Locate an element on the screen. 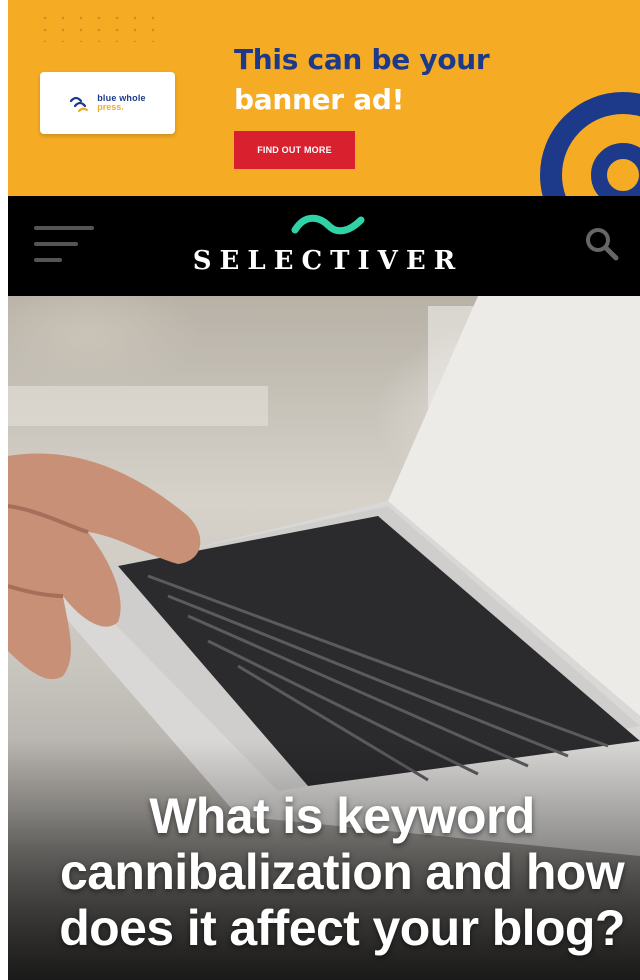 Image resolution: width=640 pixels, height=980 pixels. hamburger-menu-icon is located at coordinates (65, 246).